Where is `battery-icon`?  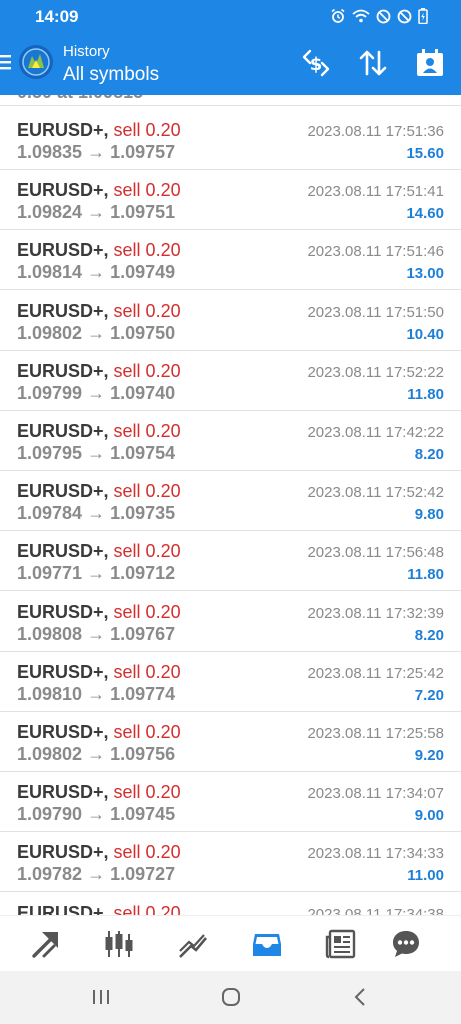
battery-icon is located at coordinates (423, 16).